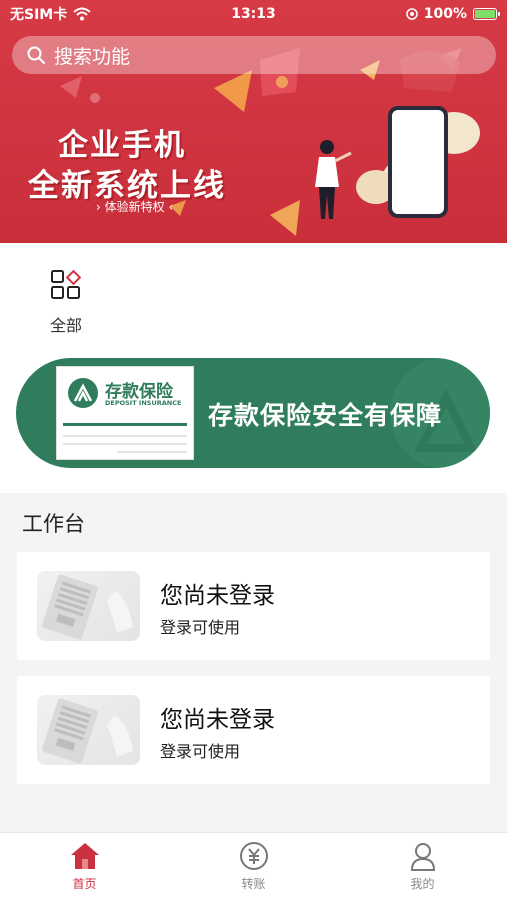  What do you see at coordinates (92, 56) in the screenshot?
I see `search-placeholder: 搜索功能` at bounding box center [92, 56].